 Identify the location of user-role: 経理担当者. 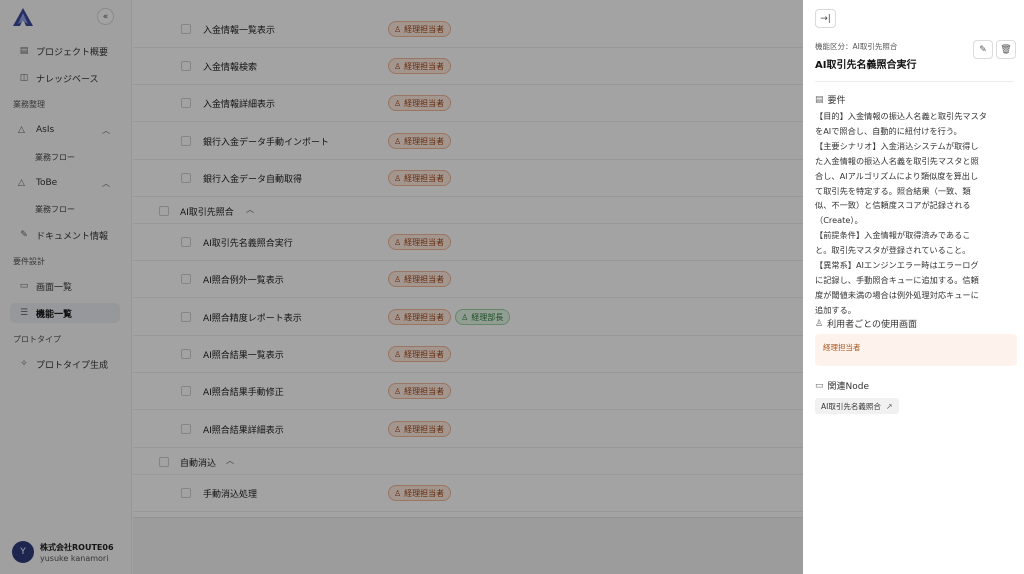
(842, 347).